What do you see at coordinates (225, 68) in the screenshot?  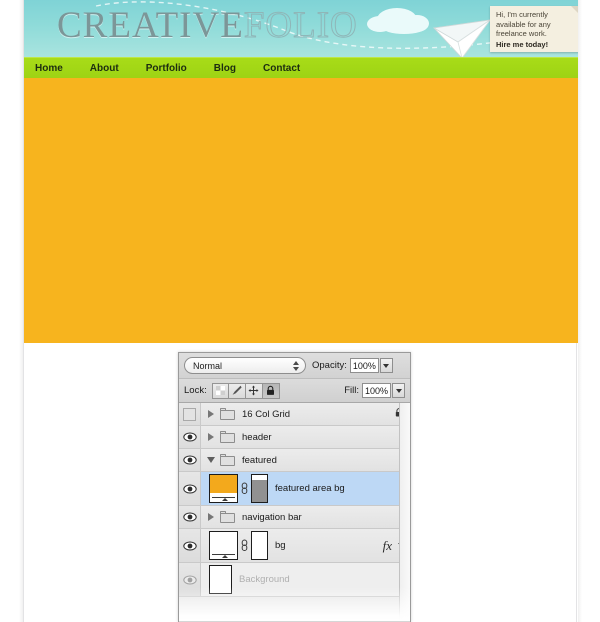 I see `nav-item-blog: Blog` at bounding box center [225, 68].